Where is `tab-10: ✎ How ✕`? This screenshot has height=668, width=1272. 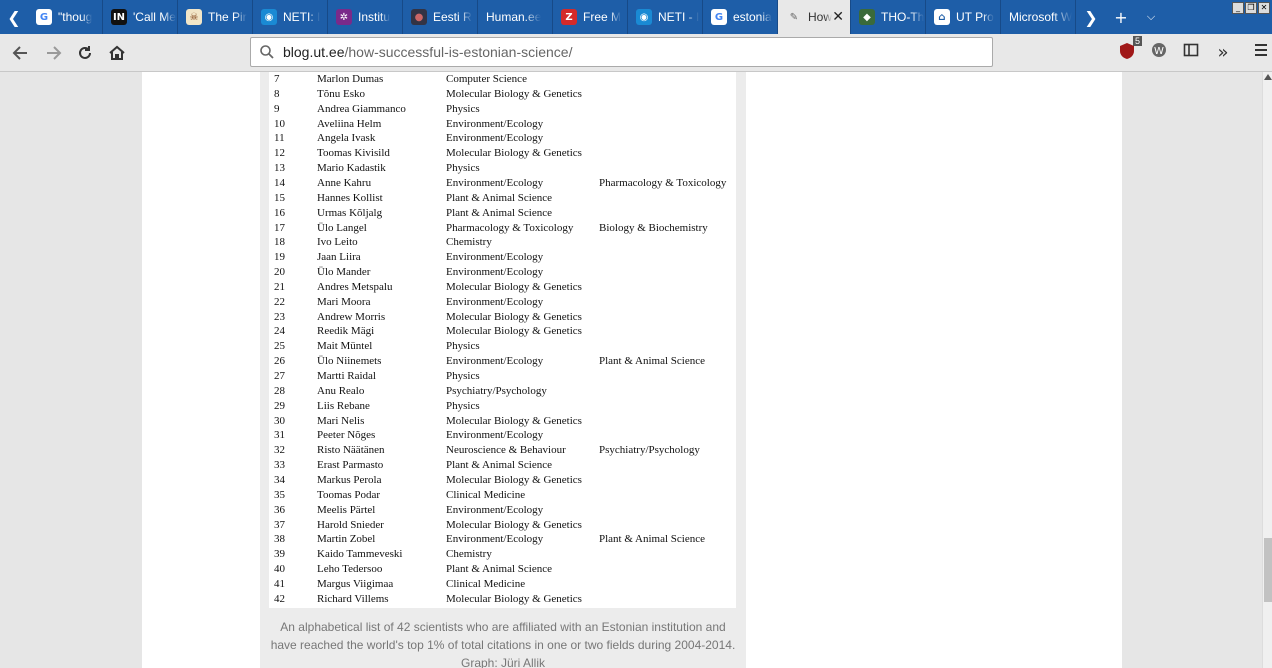 tab-10: ✎ How ✕ is located at coordinates (814, 17).